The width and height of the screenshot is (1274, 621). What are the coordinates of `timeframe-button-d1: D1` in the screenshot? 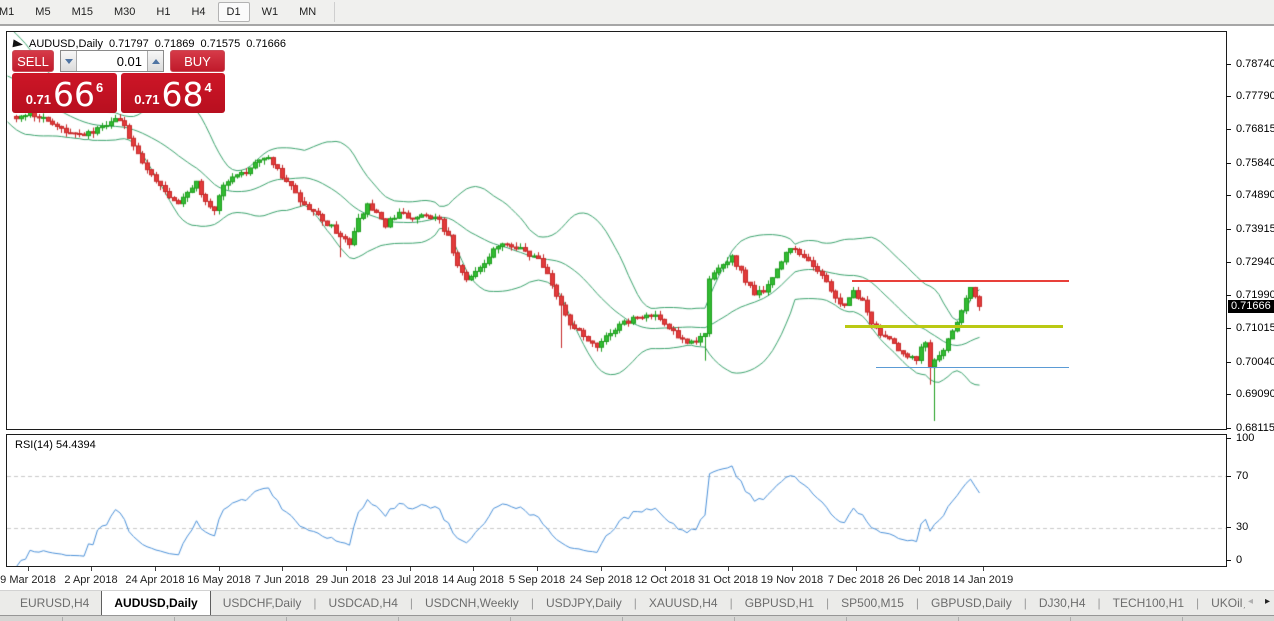 It's located at (233, 12).